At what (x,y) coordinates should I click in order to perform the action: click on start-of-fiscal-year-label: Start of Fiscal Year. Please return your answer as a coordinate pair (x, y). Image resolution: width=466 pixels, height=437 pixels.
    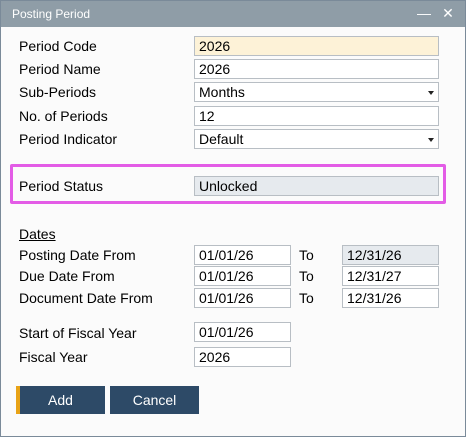
    Looking at the image, I should click on (78, 333).